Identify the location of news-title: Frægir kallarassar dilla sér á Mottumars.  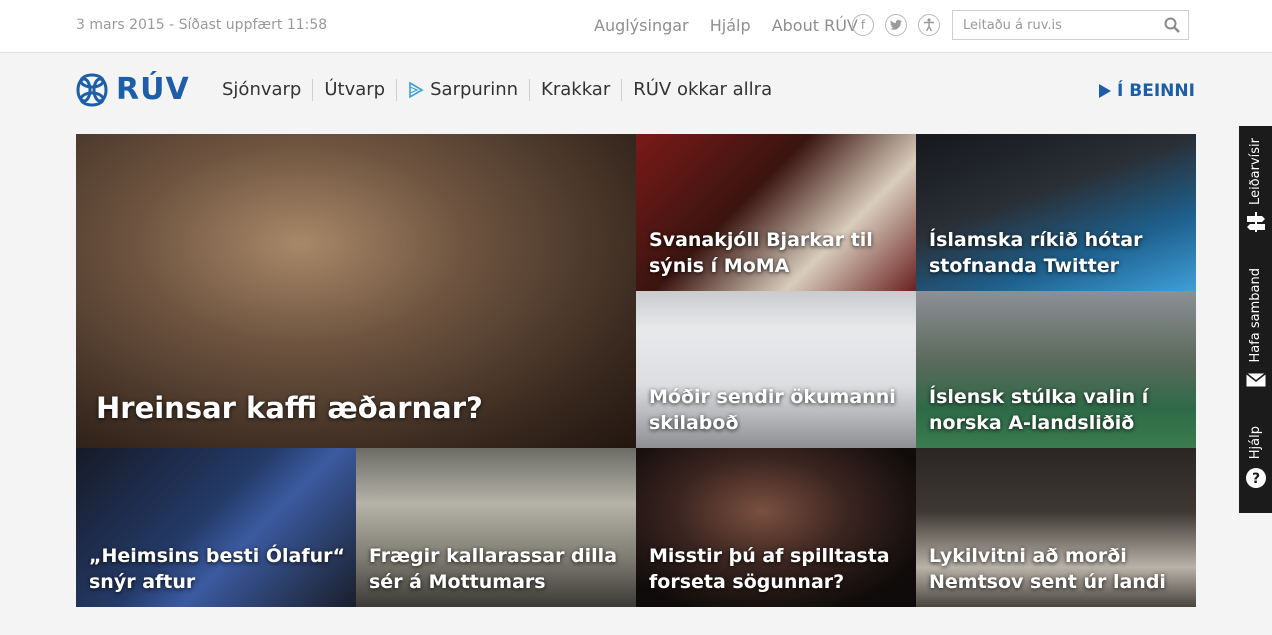
(493, 569).